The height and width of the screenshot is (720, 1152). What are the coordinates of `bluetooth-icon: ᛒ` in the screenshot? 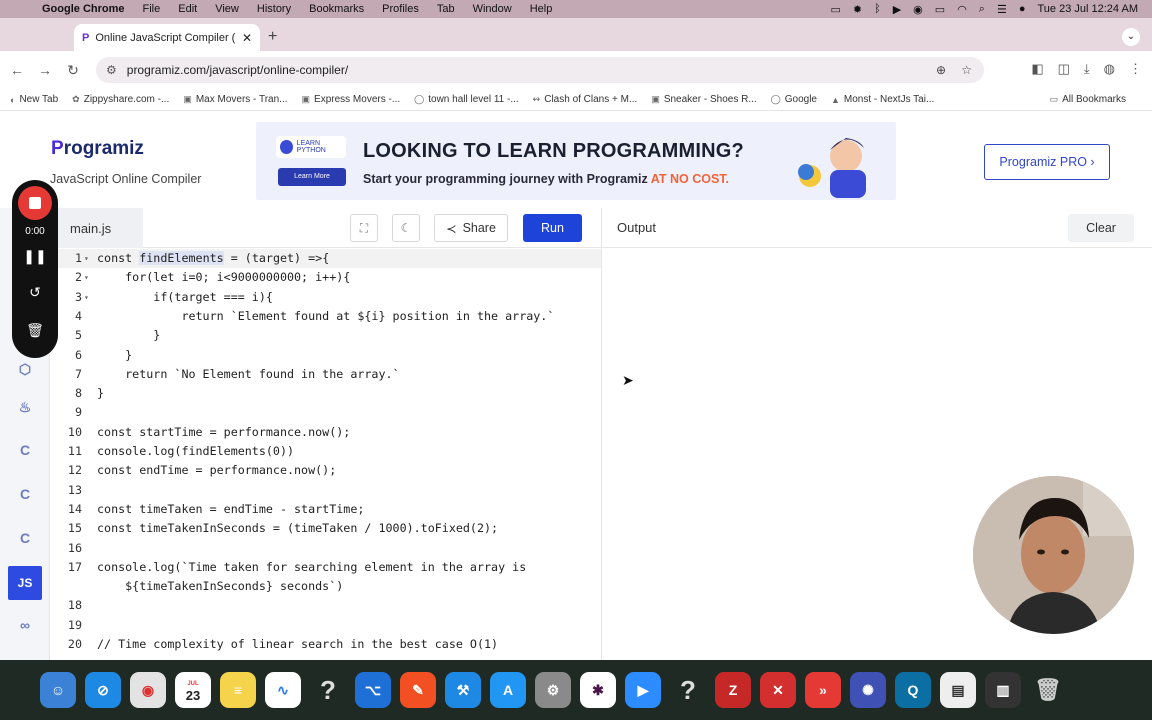 It's located at (877, 9).